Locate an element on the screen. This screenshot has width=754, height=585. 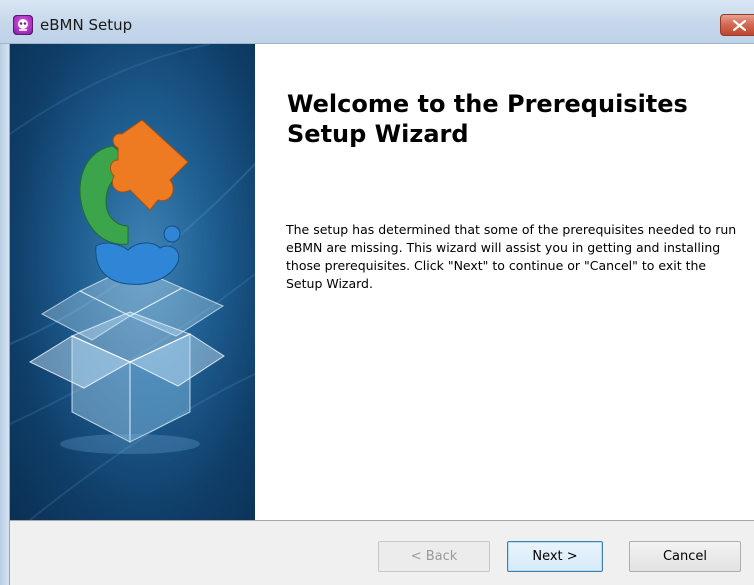
title-bar: eBMN Setup is located at coordinates (377, 22).